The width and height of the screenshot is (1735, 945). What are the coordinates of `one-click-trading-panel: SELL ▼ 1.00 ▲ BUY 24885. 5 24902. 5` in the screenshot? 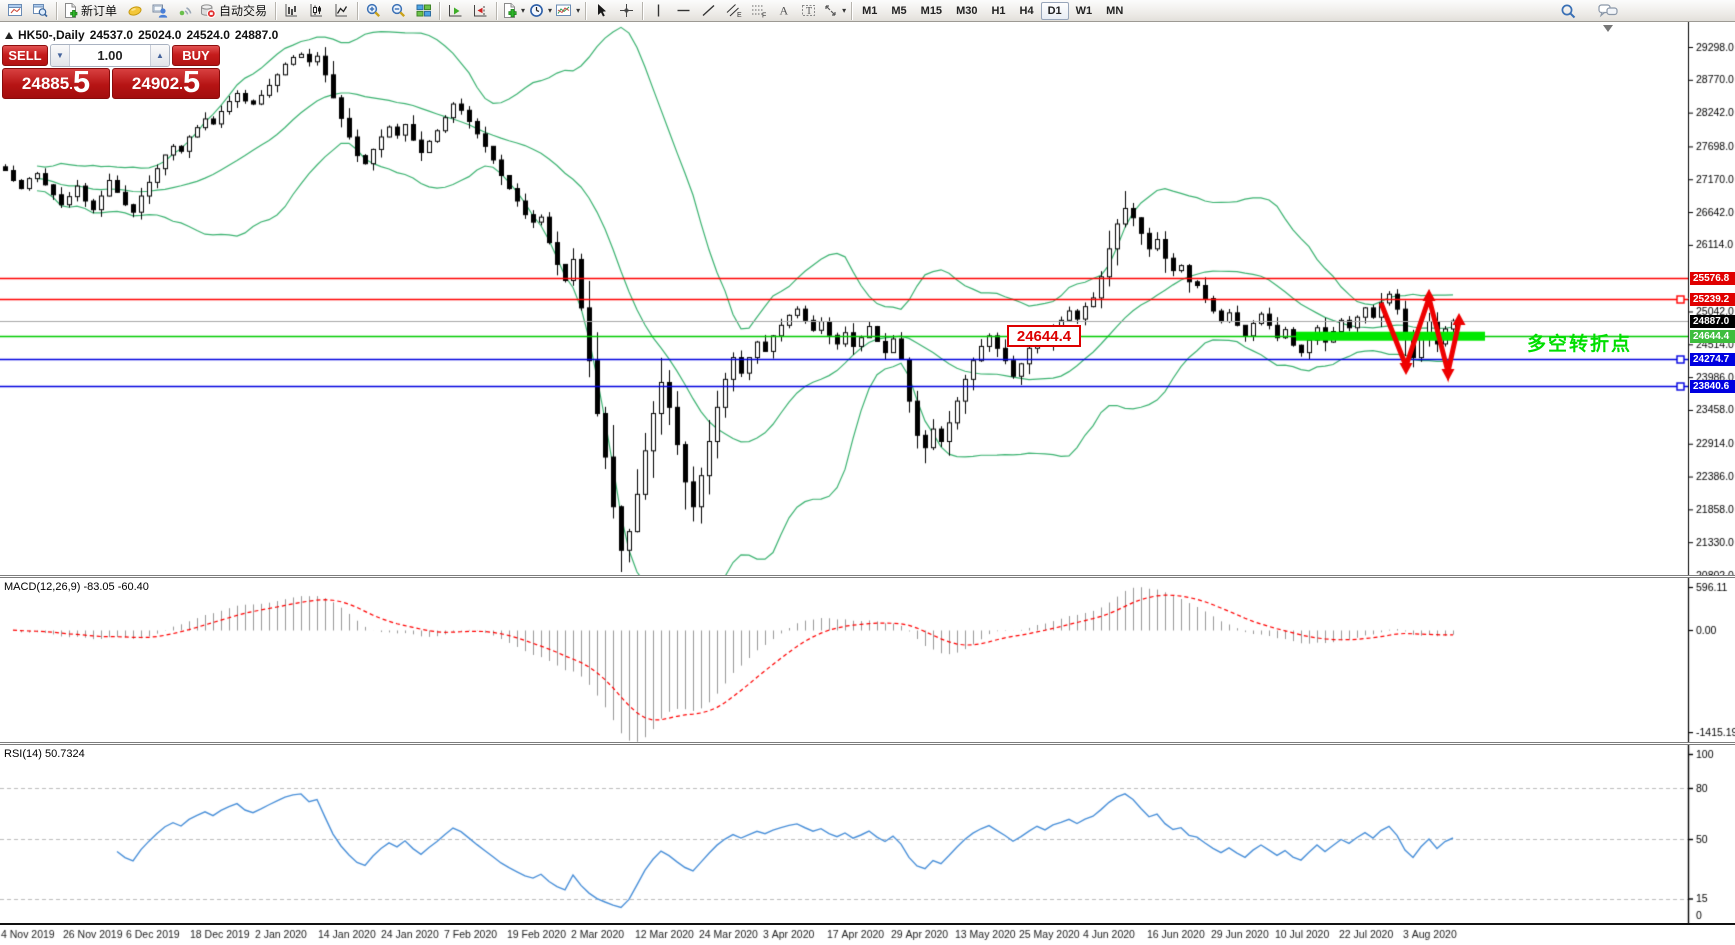 It's located at (111, 82).